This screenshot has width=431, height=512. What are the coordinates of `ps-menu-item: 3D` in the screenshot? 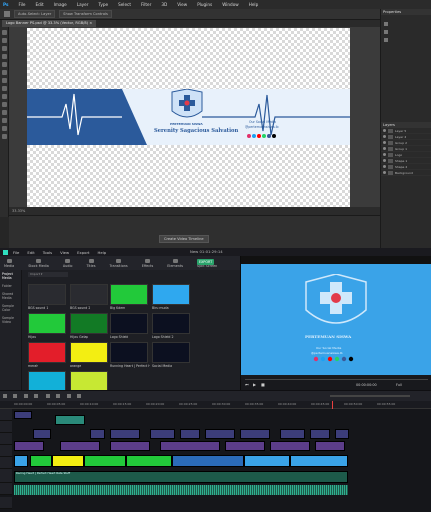 It's located at (164, 4).